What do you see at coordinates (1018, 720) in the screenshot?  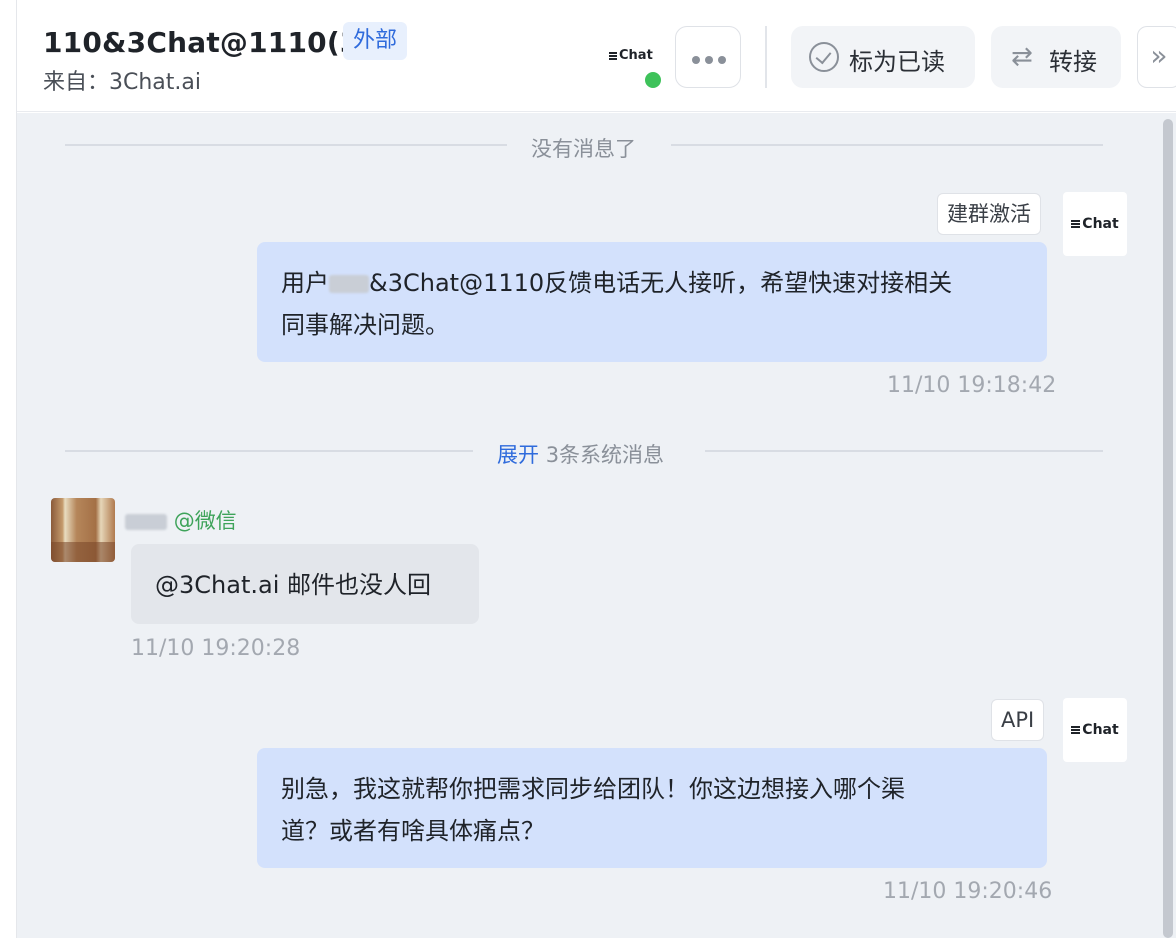 I see `message-source-chip: API` at bounding box center [1018, 720].